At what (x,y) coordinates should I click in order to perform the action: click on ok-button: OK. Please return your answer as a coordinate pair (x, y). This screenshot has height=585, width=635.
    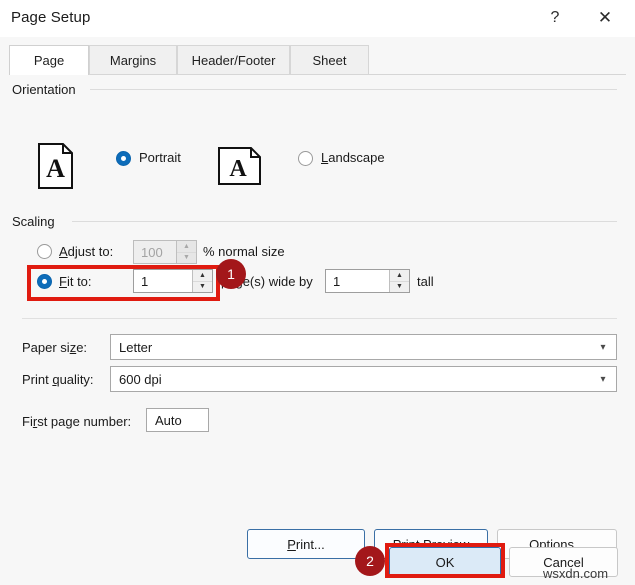
    Looking at the image, I should click on (445, 562).